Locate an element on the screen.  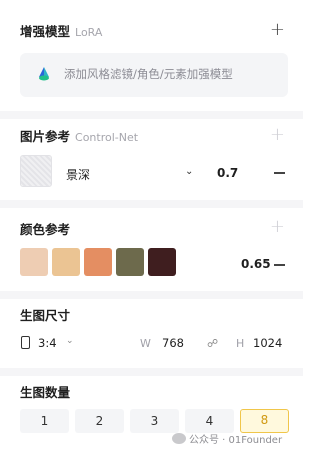
link-icon: ☍ is located at coordinates (212, 343).